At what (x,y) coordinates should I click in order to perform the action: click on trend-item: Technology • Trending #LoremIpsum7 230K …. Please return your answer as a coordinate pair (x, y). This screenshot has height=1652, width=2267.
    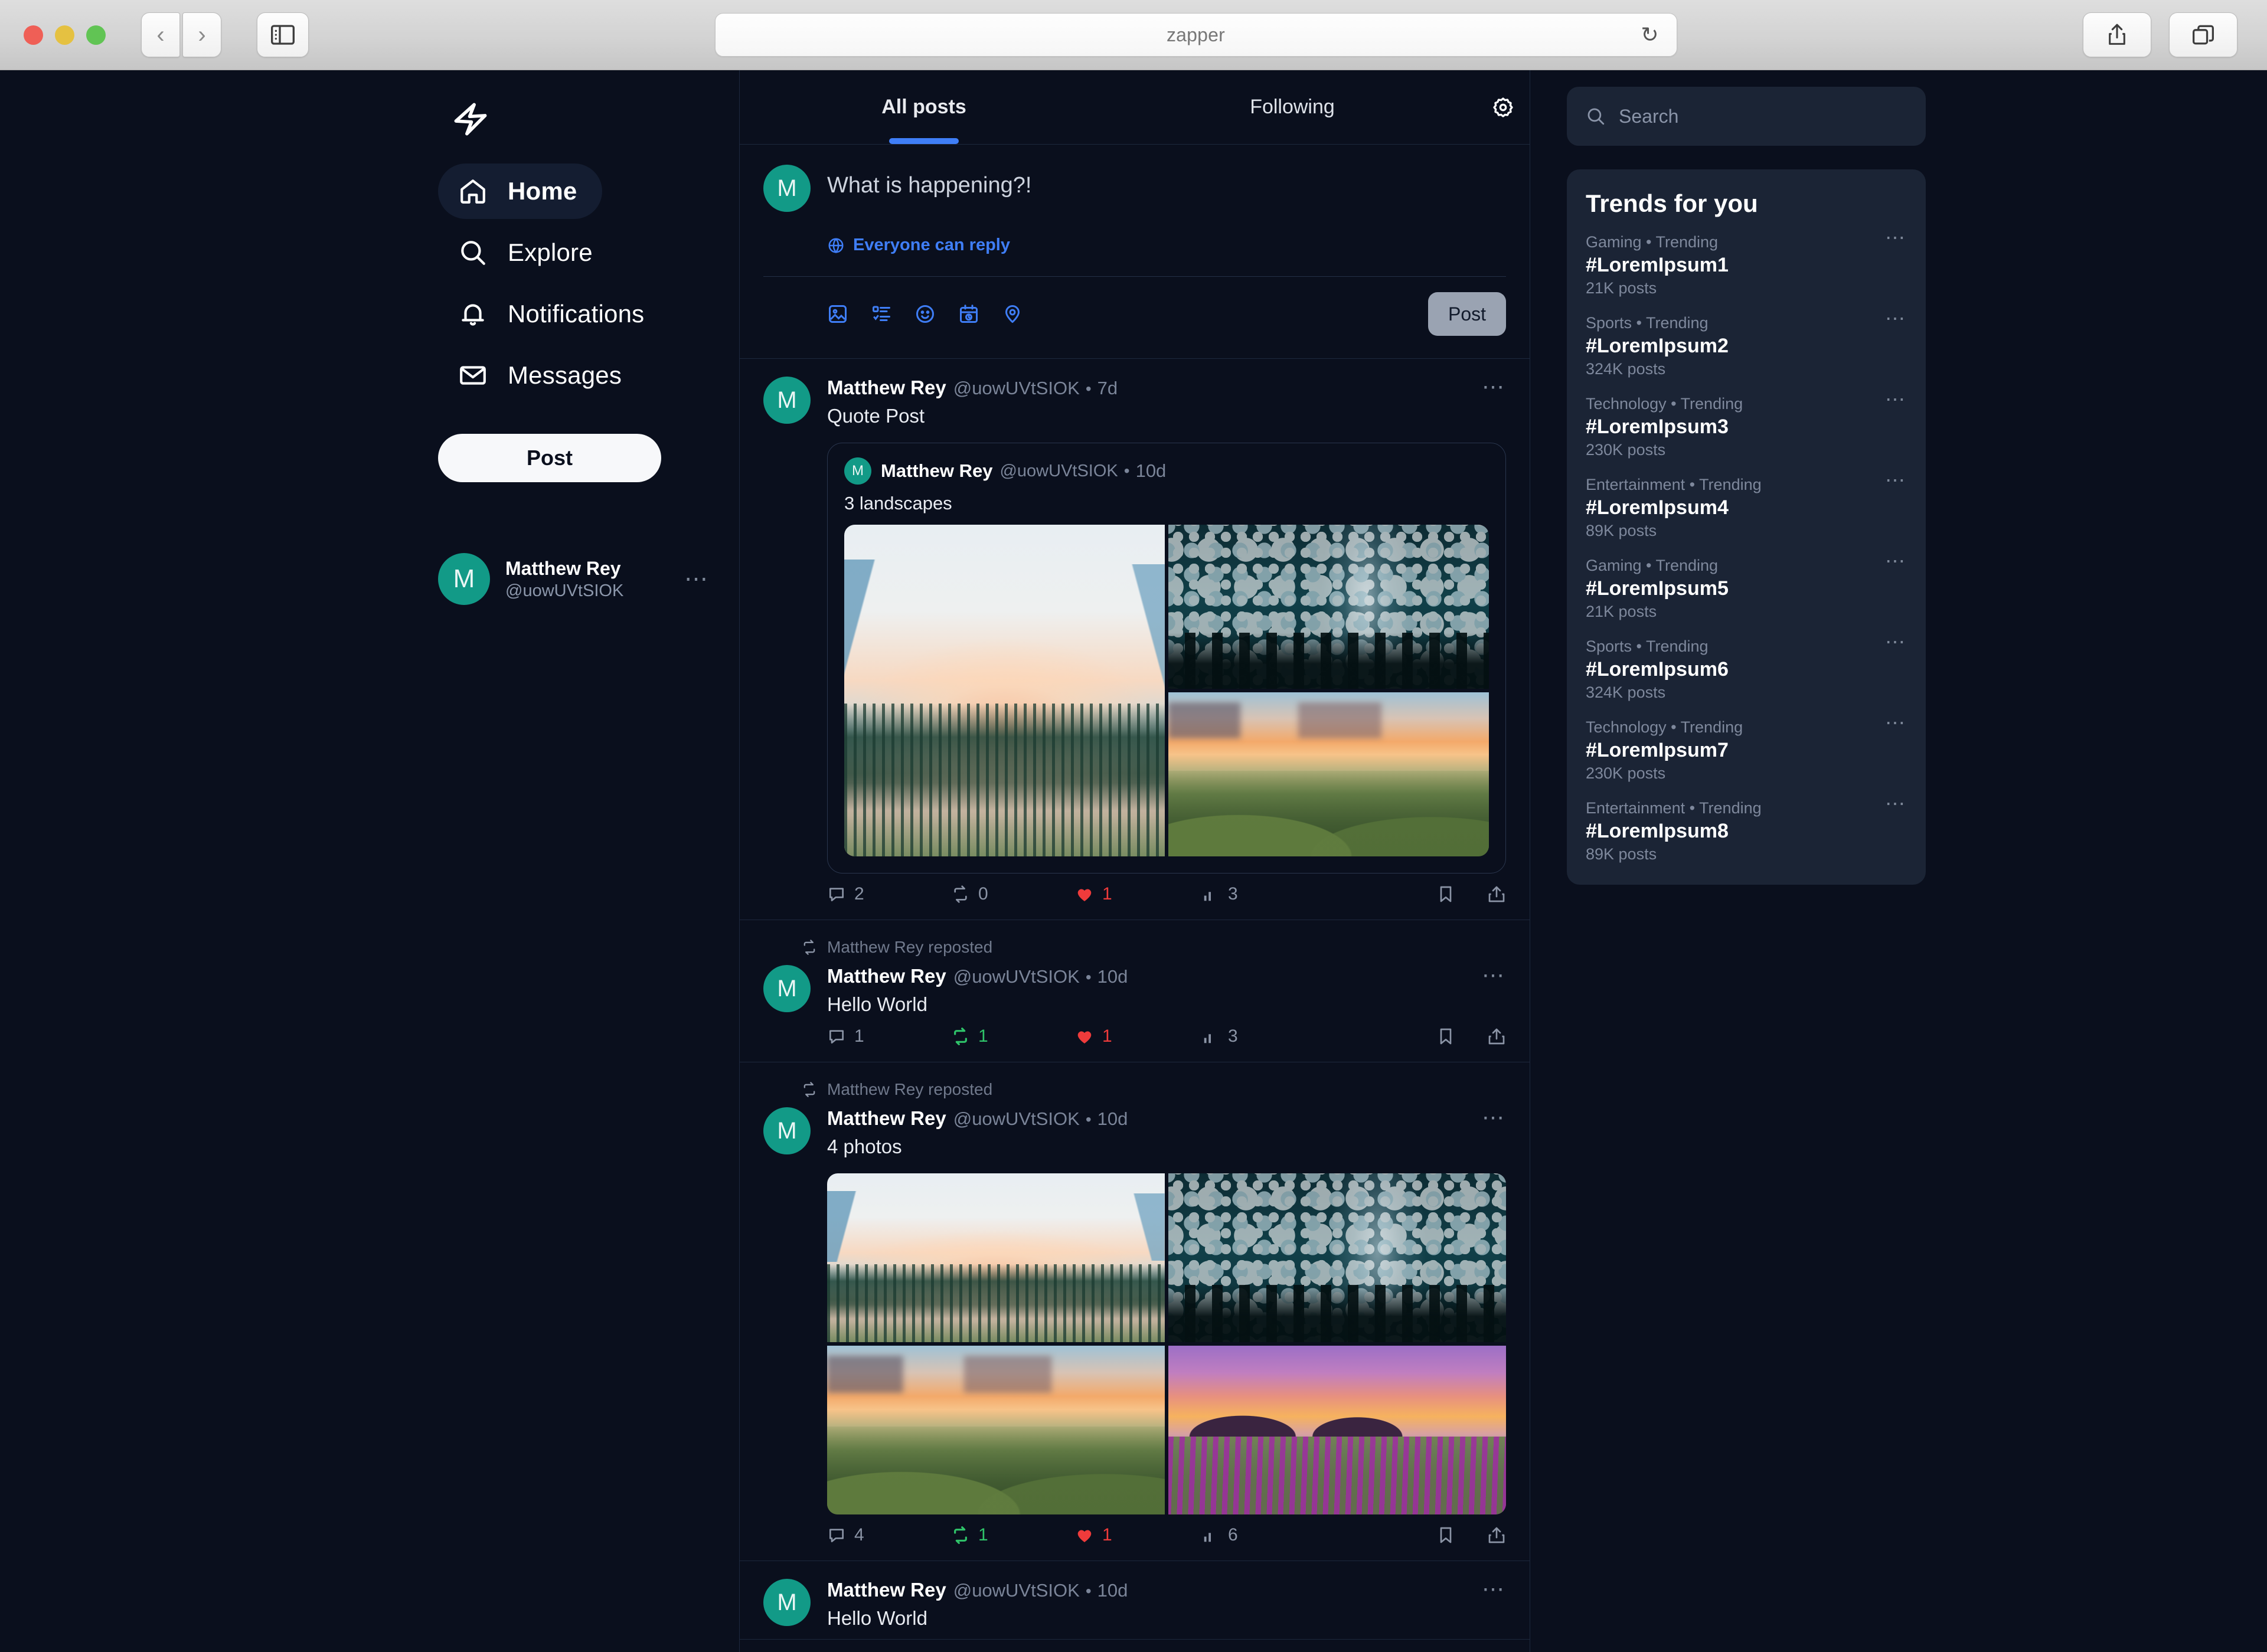
    Looking at the image, I should click on (1746, 748).